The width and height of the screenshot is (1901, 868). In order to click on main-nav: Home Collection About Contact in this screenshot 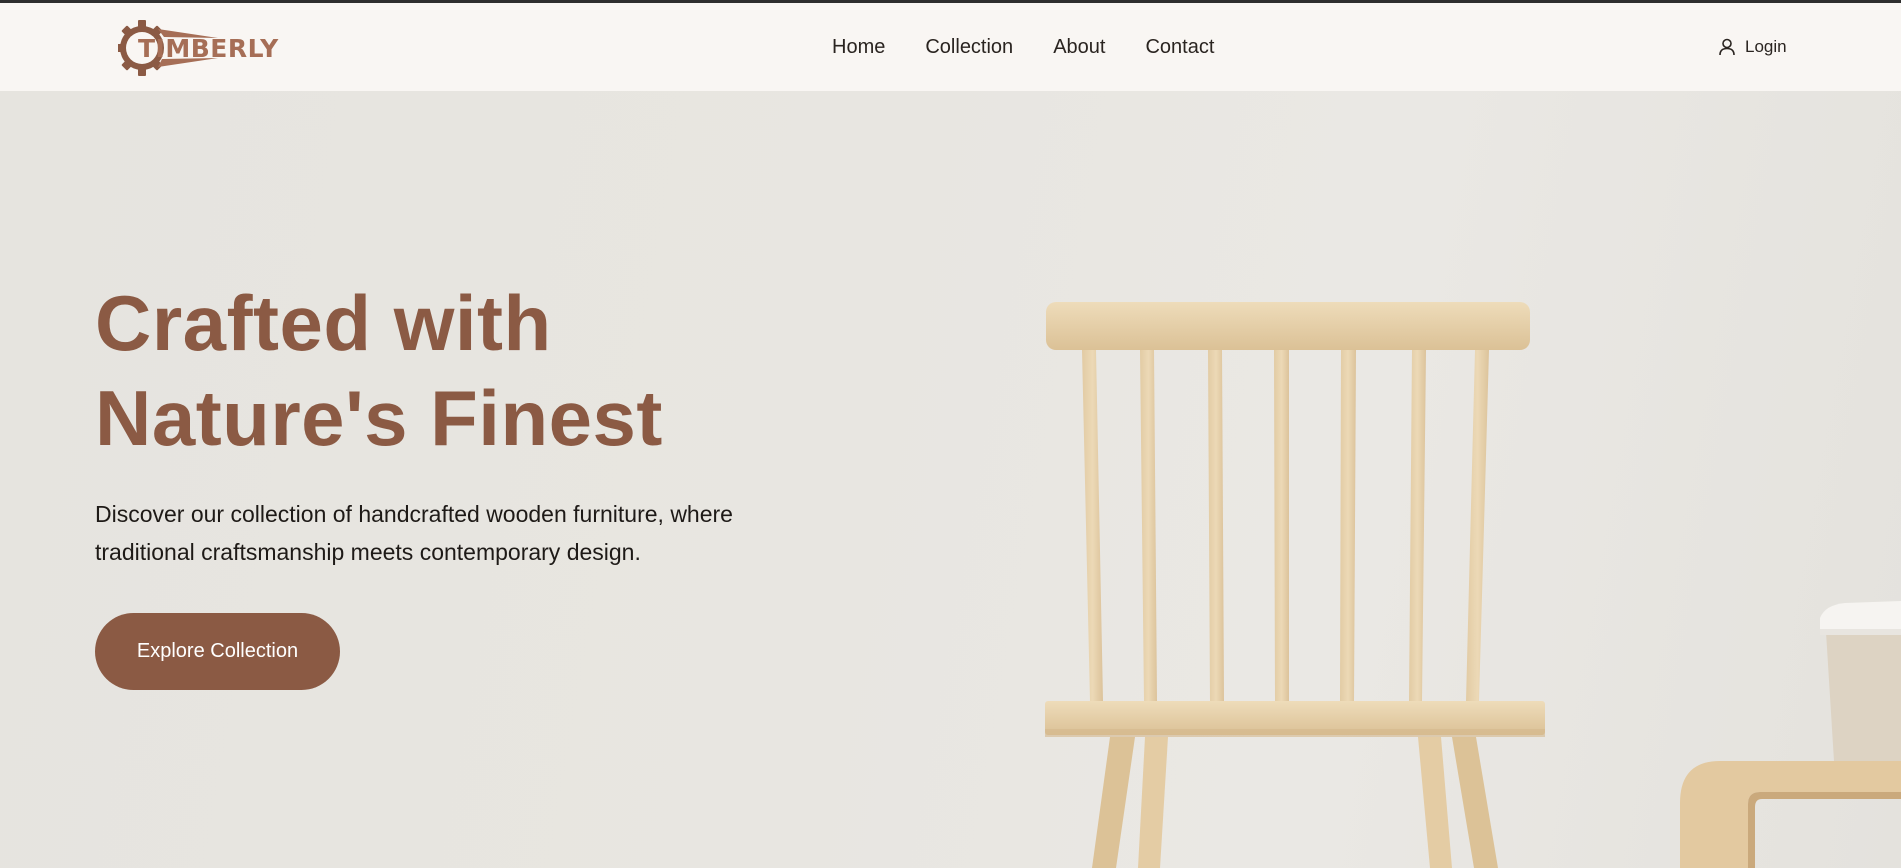, I will do `click(1023, 47)`.